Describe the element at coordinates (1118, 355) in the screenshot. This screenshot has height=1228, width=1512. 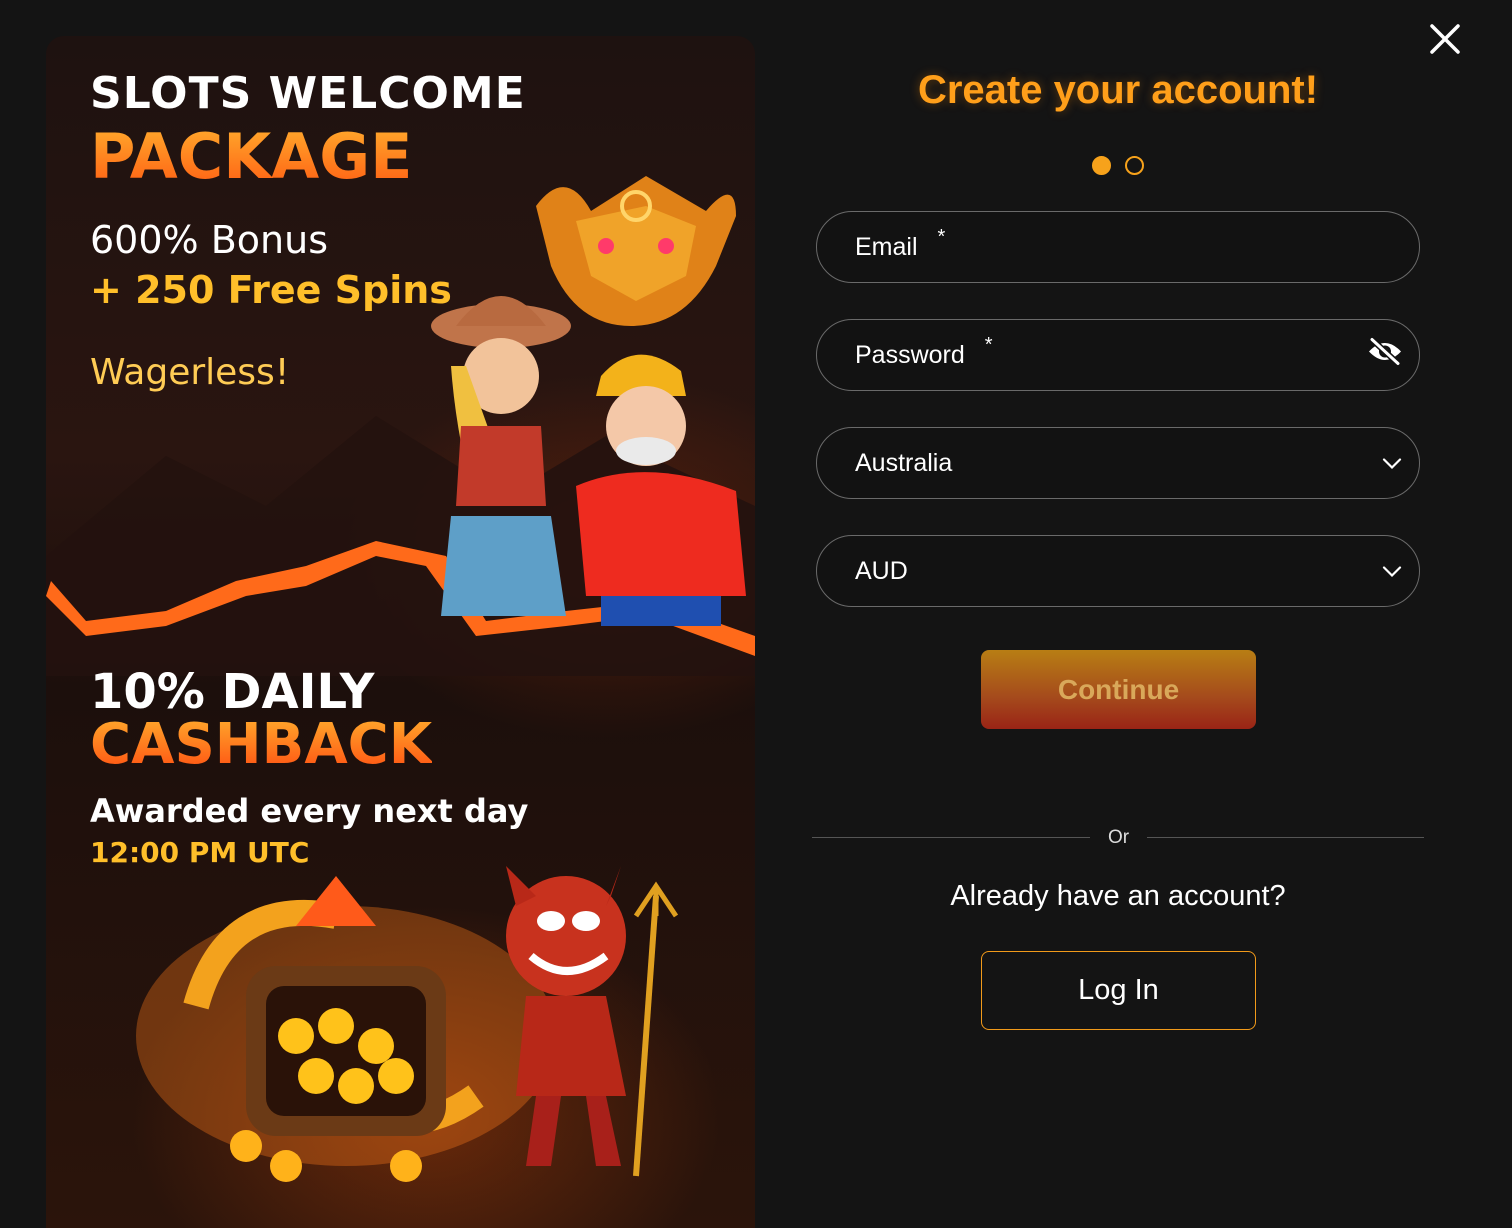
I see `password-field: Password *` at that location.